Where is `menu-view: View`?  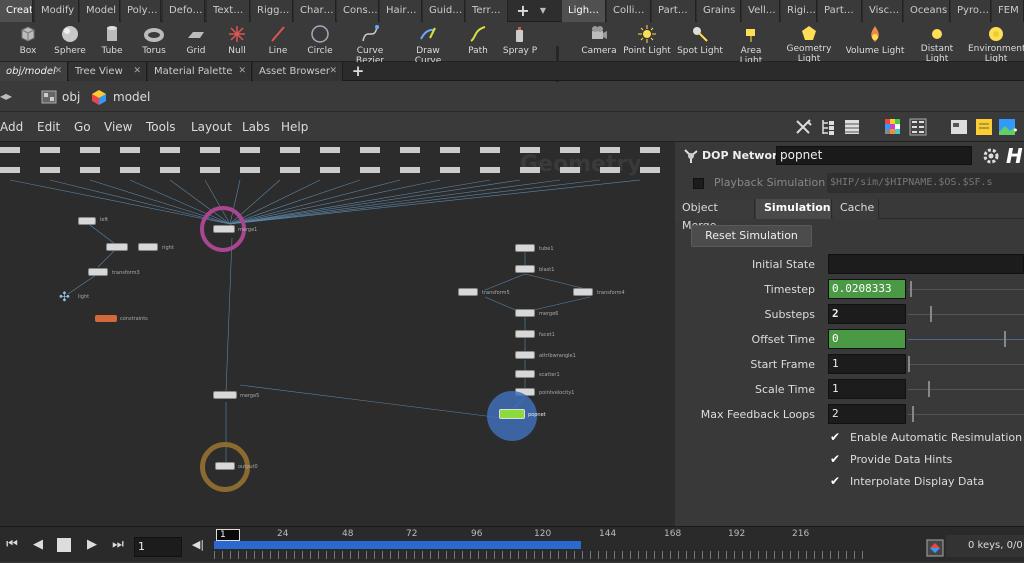
menu-view: View is located at coordinates (118, 127).